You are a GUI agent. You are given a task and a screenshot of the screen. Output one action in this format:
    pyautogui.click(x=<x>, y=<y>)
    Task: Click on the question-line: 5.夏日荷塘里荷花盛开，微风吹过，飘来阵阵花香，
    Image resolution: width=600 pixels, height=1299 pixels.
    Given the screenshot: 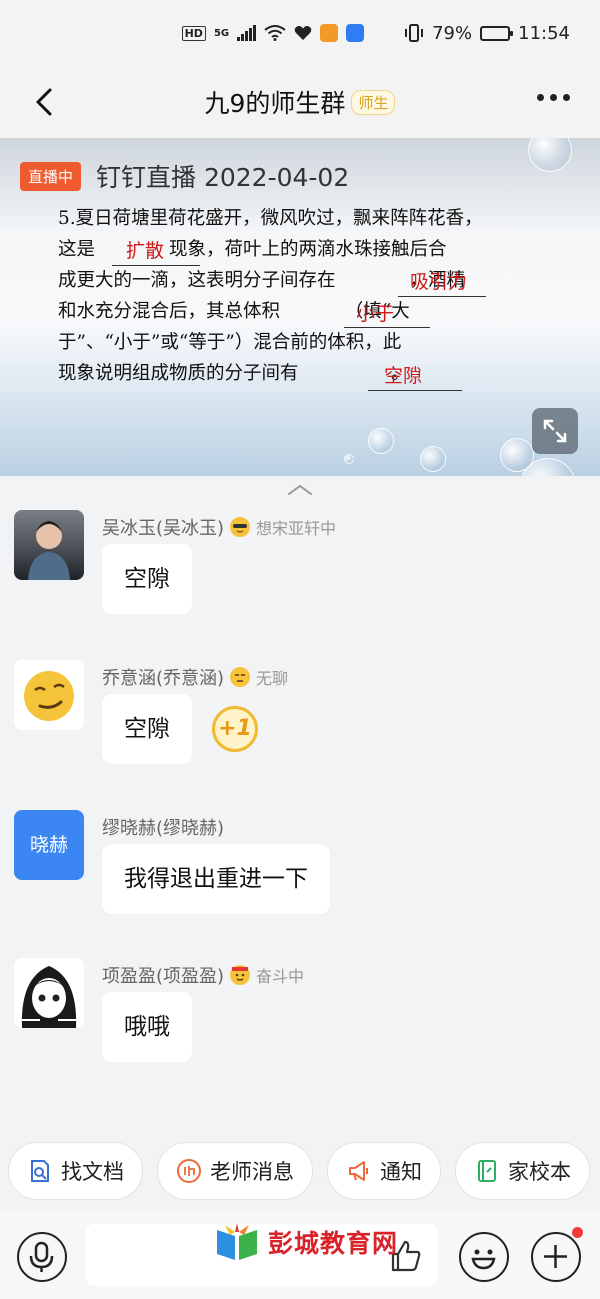 What is the action you would take?
    pyautogui.click(x=270, y=218)
    